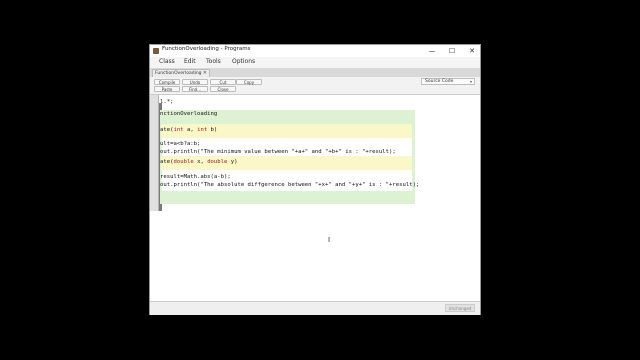 This screenshot has width=640, height=360. I want to click on text-cursor-icon: I, so click(329, 240).